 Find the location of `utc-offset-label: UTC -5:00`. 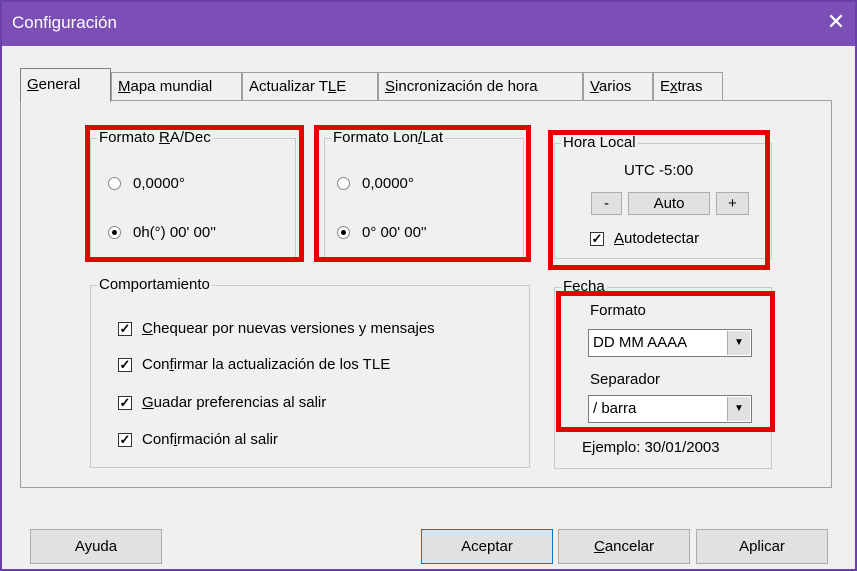

utc-offset-label: UTC -5:00 is located at coordinates (659, 170).